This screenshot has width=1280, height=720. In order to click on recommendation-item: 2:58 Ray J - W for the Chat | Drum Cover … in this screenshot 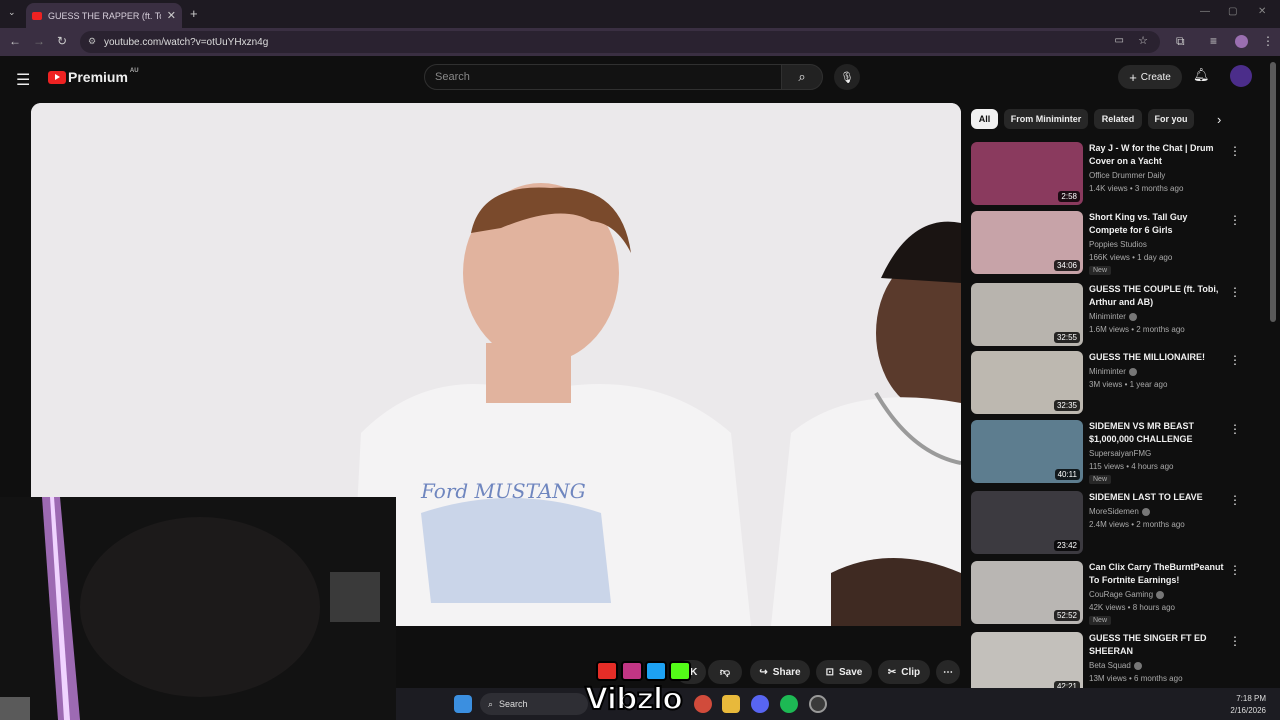, I will do `click(1111, 174)`.